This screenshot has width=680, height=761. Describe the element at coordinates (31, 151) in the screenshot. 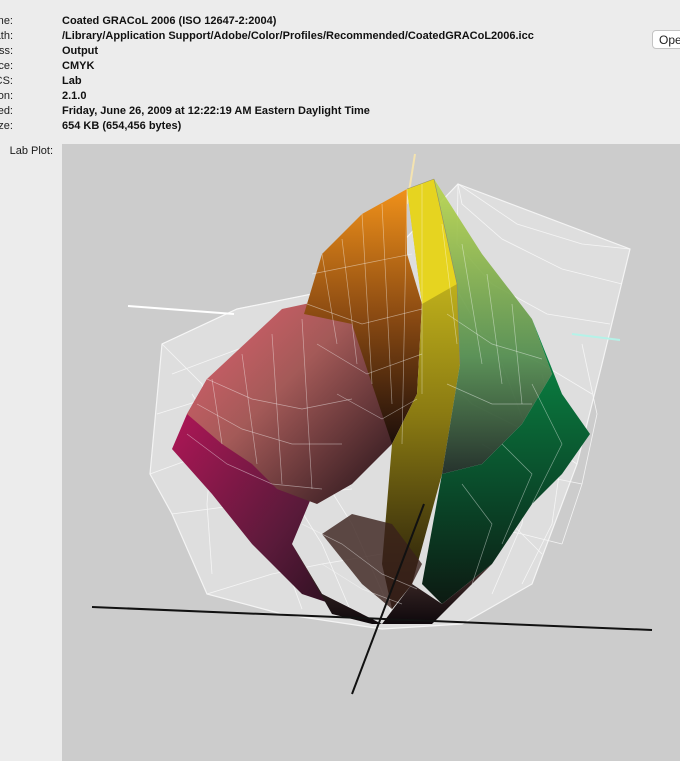

I see `lab-plot-label: Lab Plot:` at that location.